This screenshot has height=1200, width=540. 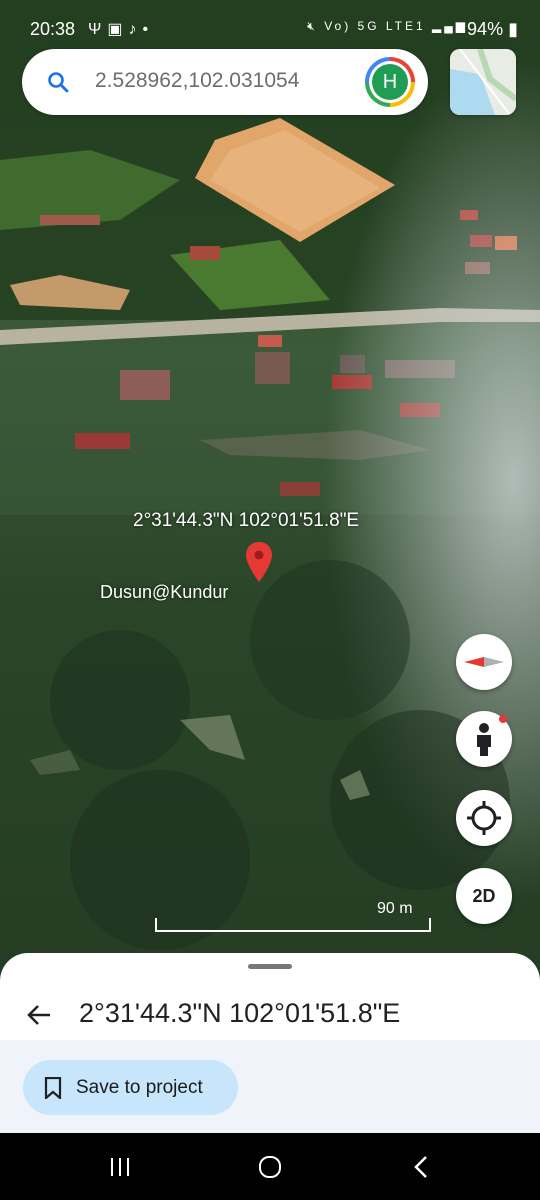 I want to click on gallery-icon: ▣, so click(x=118, y=29).